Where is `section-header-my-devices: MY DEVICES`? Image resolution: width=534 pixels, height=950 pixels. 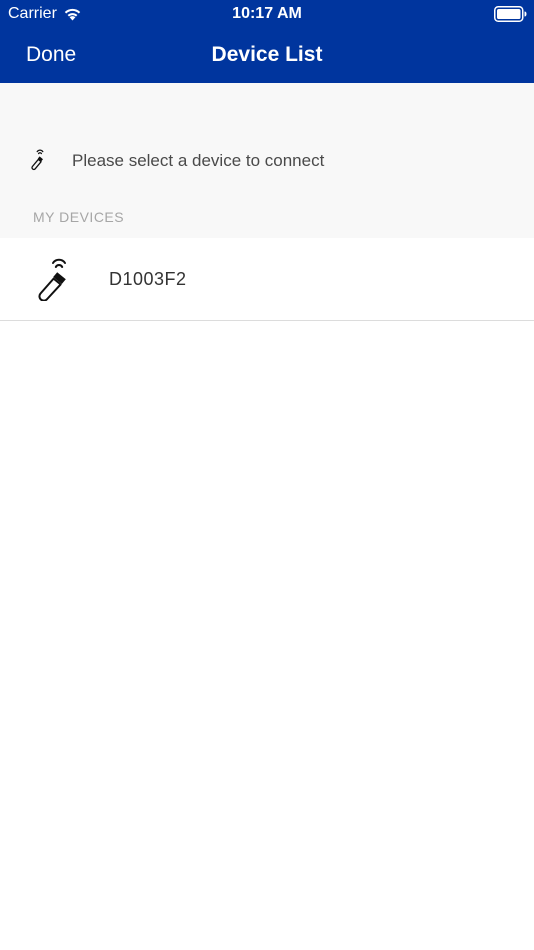
section-header-my-devices: MY DEVICES is located at coordinates (79, 217).